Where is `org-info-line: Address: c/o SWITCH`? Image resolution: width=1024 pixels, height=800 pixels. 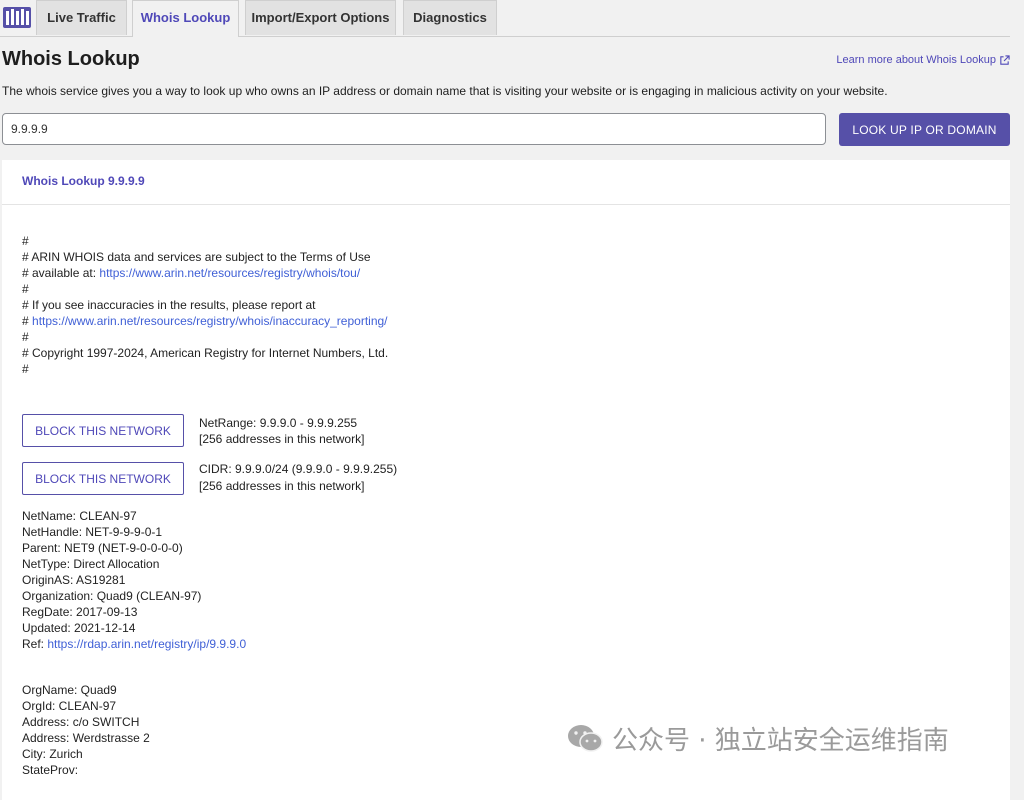 org-info-line: Address: c/o SWITCH is located at coordinates (80, 722).